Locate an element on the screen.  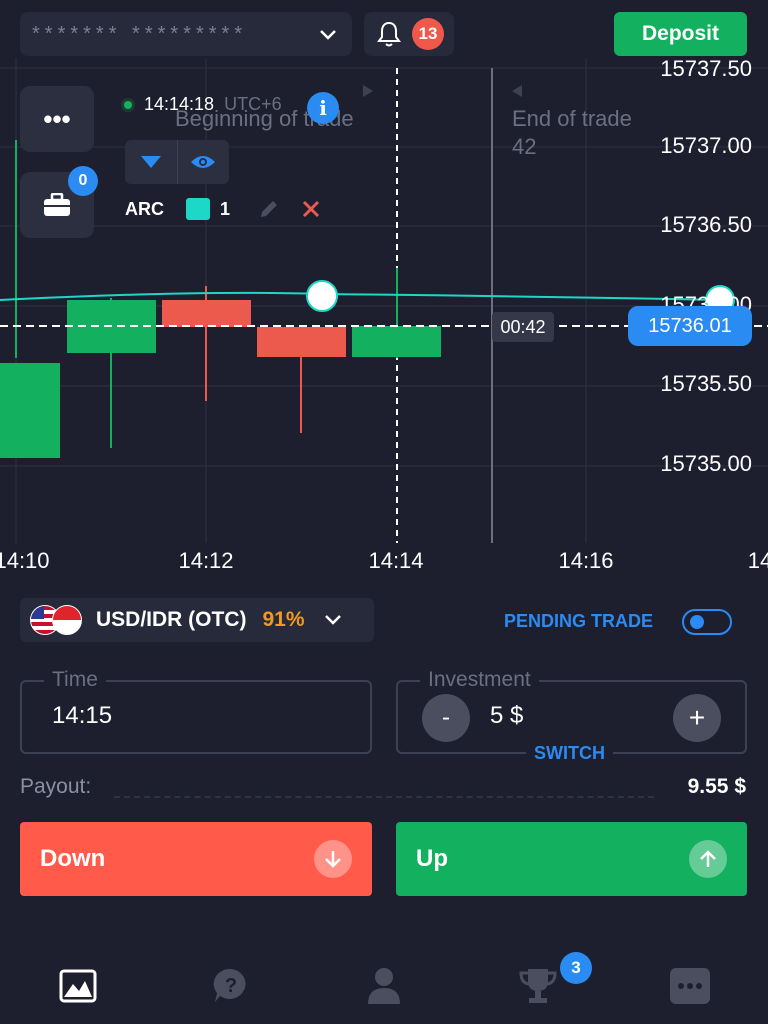
triangle-down-icon is located at coordinates (150, 162).